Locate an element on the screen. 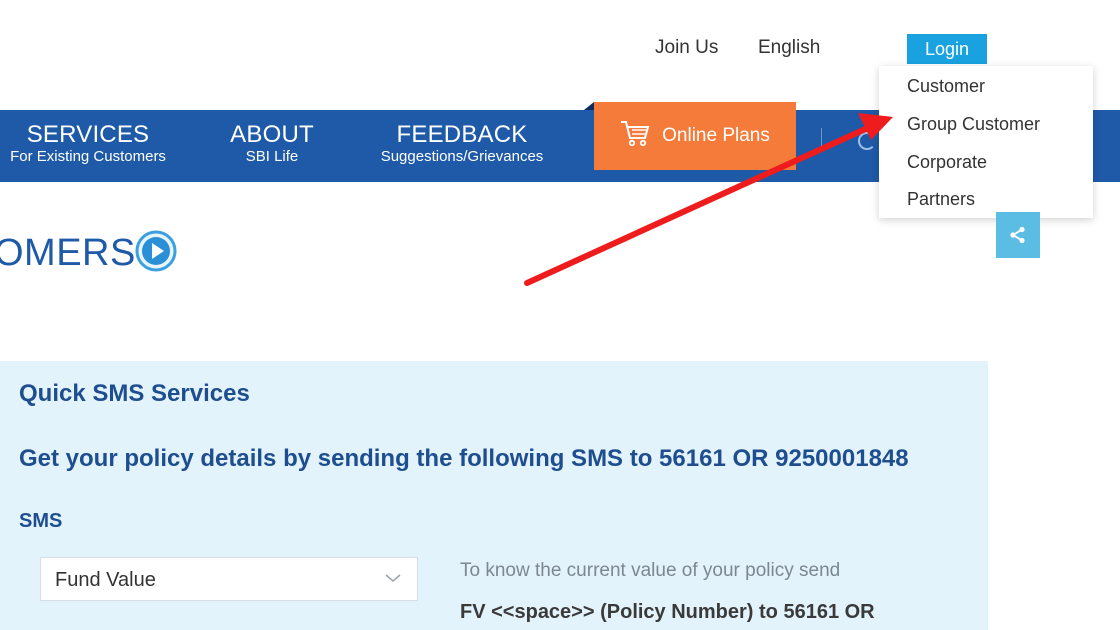 Image resolution: width=1120 pixels, height=630 pixels. sms-label: SMS is located at coordinates (41, 521).